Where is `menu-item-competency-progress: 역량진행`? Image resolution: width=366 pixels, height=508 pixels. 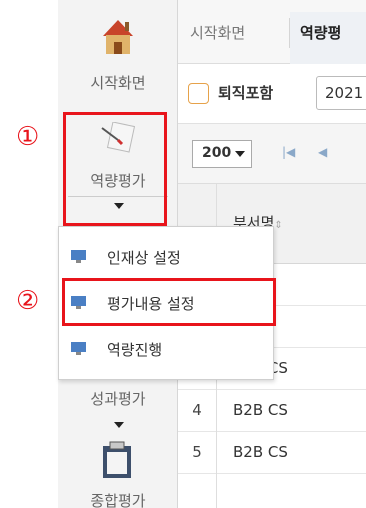
menu-item-competency-progress: 역량진행 is located at coordinates (167, 350).